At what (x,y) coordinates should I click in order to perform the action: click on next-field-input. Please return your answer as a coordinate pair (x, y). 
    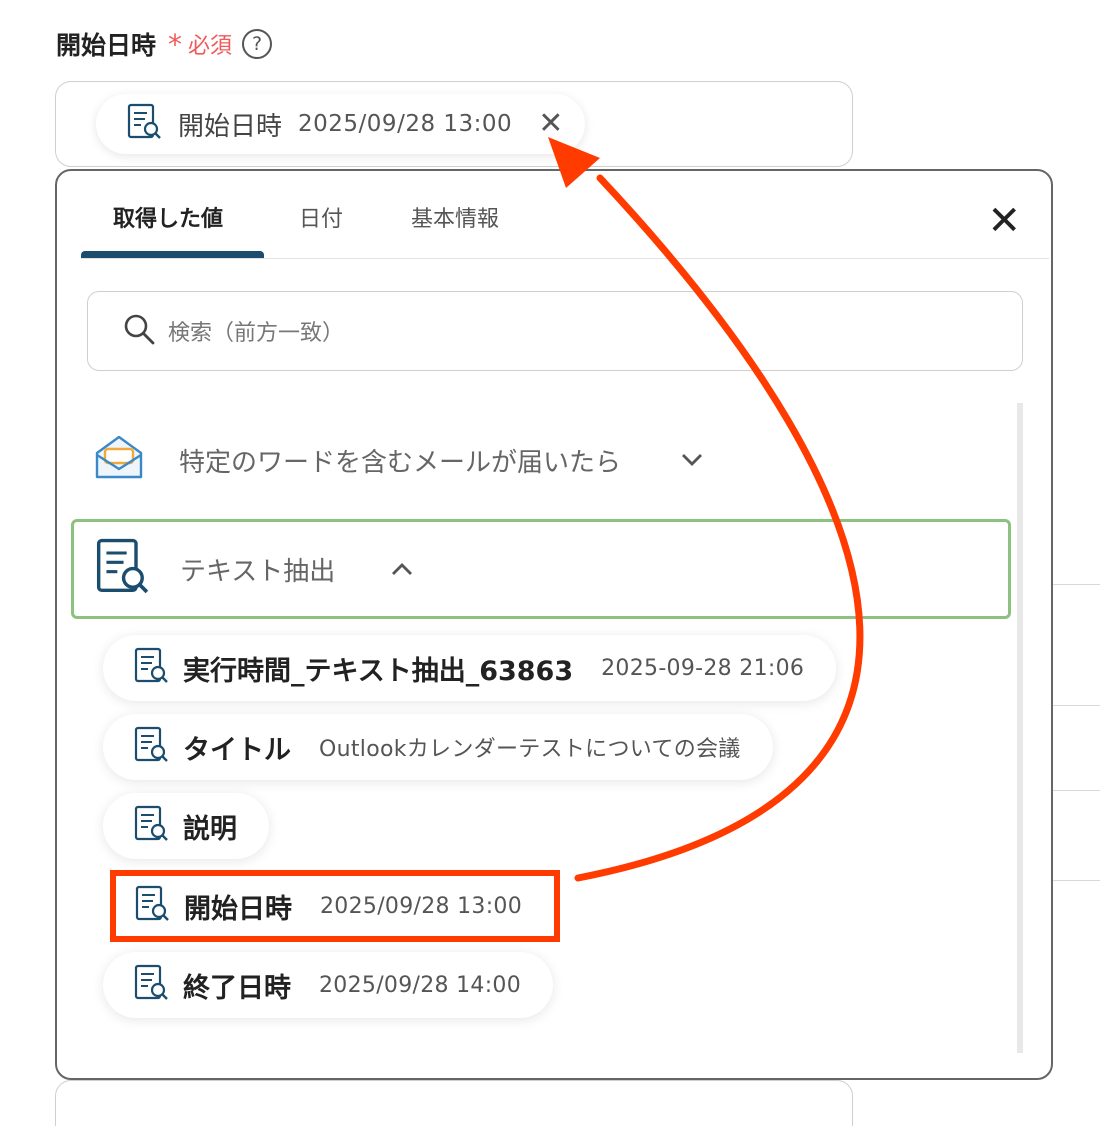
    Looking at the image, I should click on (454, 1103).